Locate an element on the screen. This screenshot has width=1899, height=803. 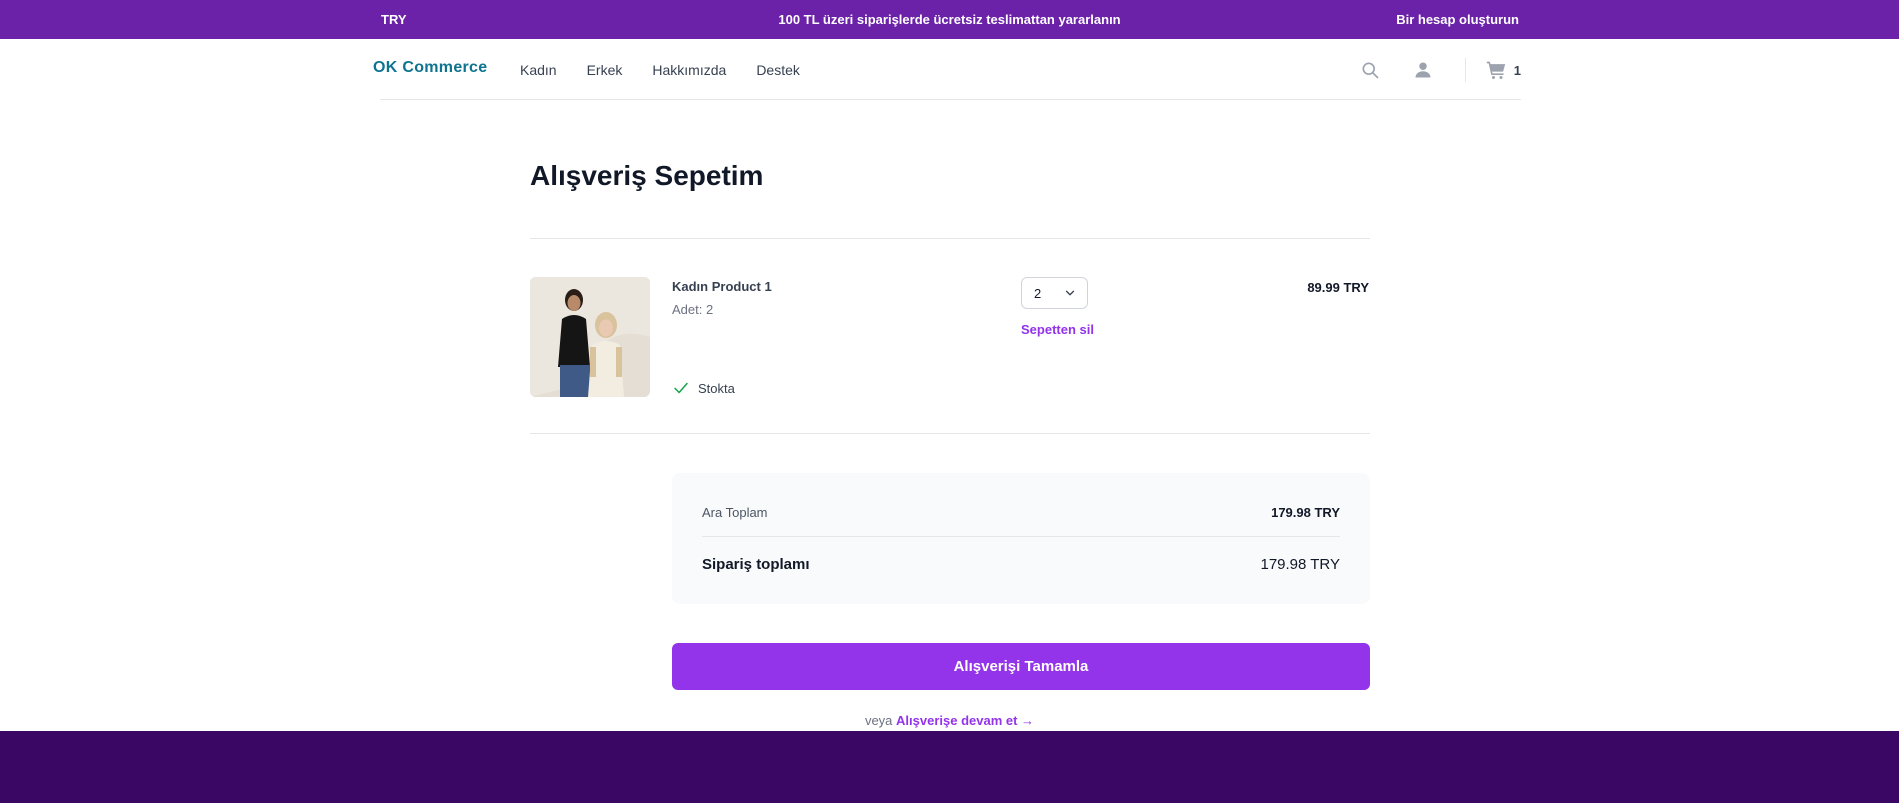
search-icon is located at coordinates (1370, 70).